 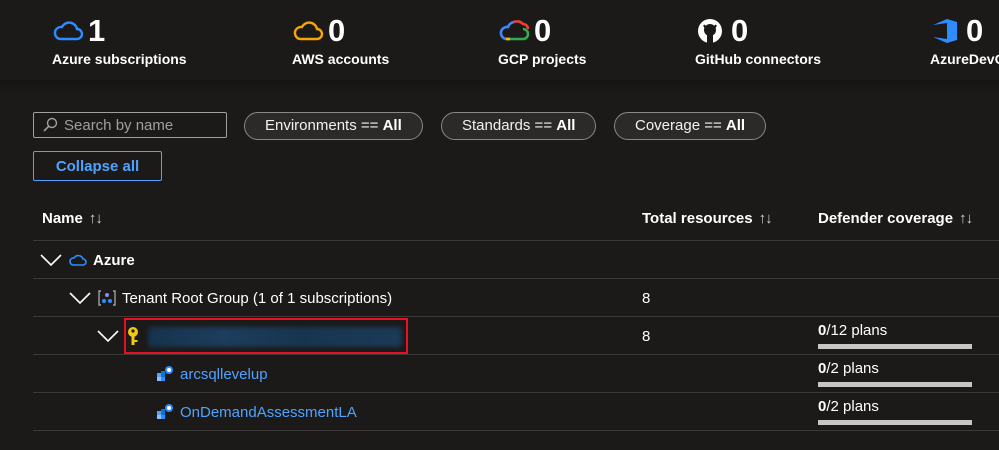 What do you see at coordinates (516, 412) in the screenshot?
I see `table-row-ondemandassessmentla: OnDemandAssessmentLA 0/2 plans` at bounding box center [516, 412].